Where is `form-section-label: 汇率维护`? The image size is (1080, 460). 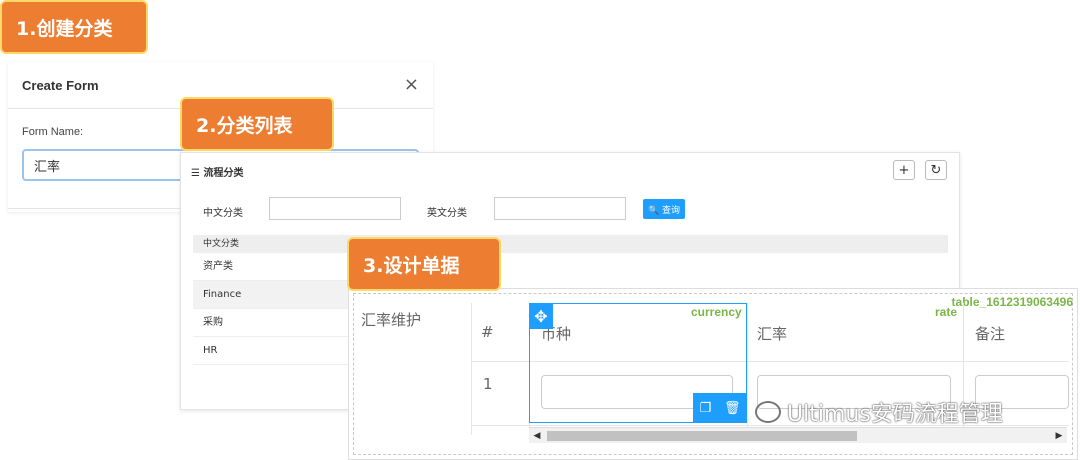
form-section-label: 汇率维护 is located at coordinates (391, 320).